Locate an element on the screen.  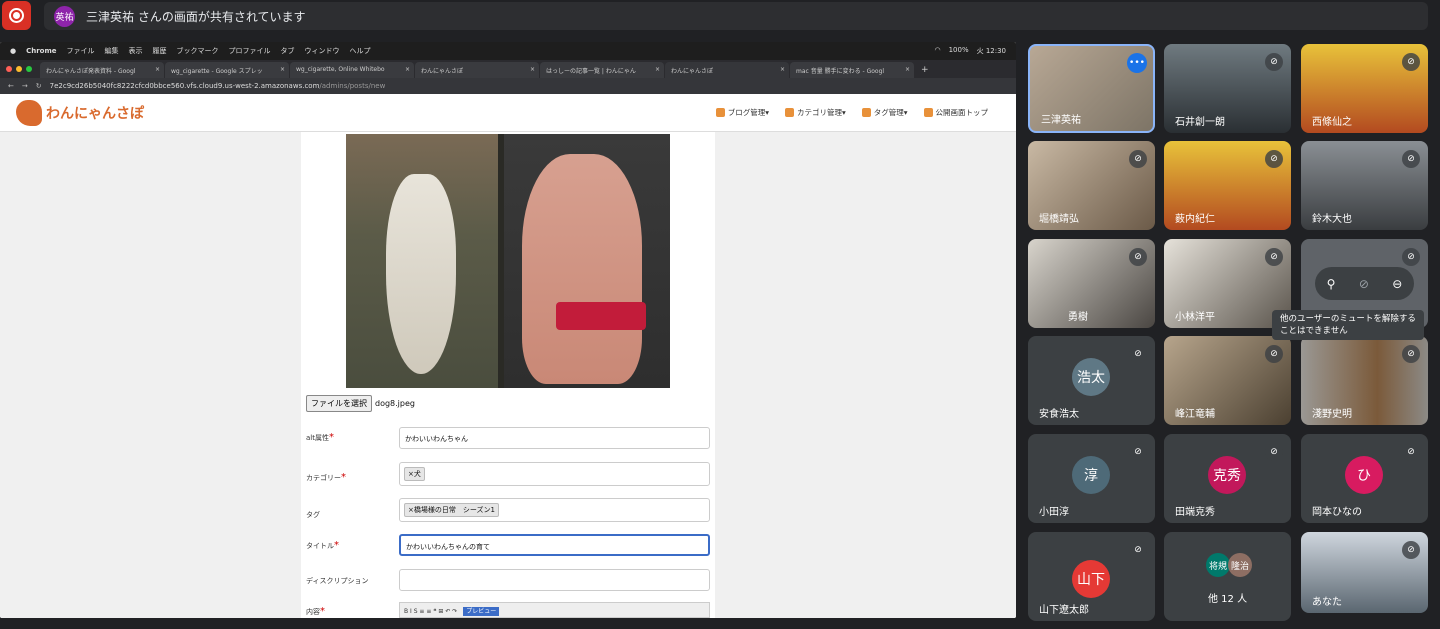
browser-tab: わんにゃんさぽ × is located at coordinates (477, 70).